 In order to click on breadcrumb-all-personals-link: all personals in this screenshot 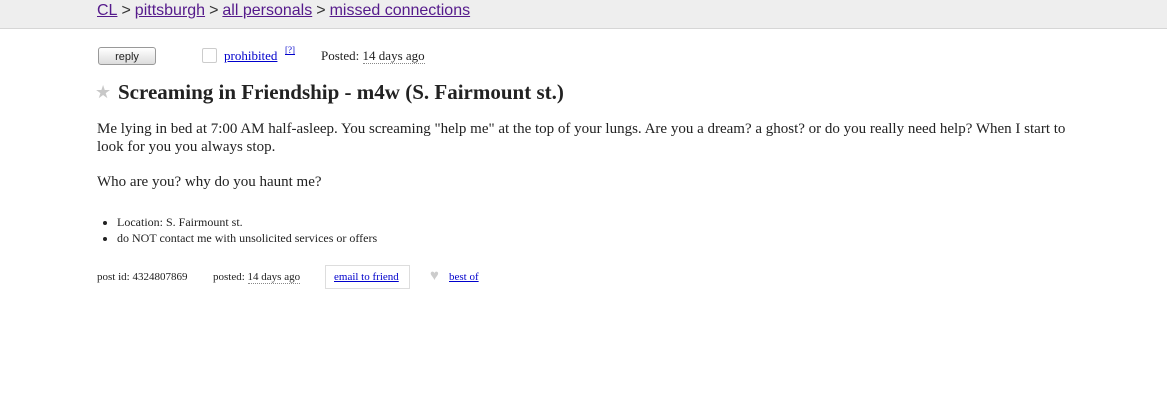, I will do `click(267, 10)`.